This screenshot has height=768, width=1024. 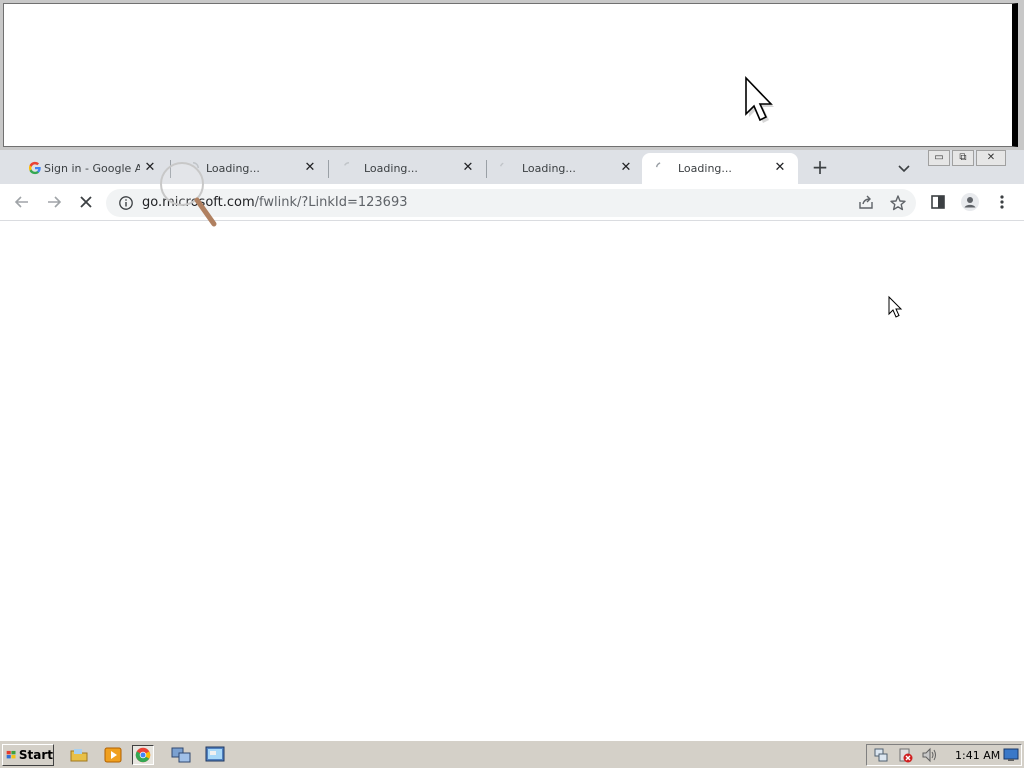 What do you see at coordinates (34, 168) in the screenshot?
I see `google-g-icon` at bounding box center [34, 168].